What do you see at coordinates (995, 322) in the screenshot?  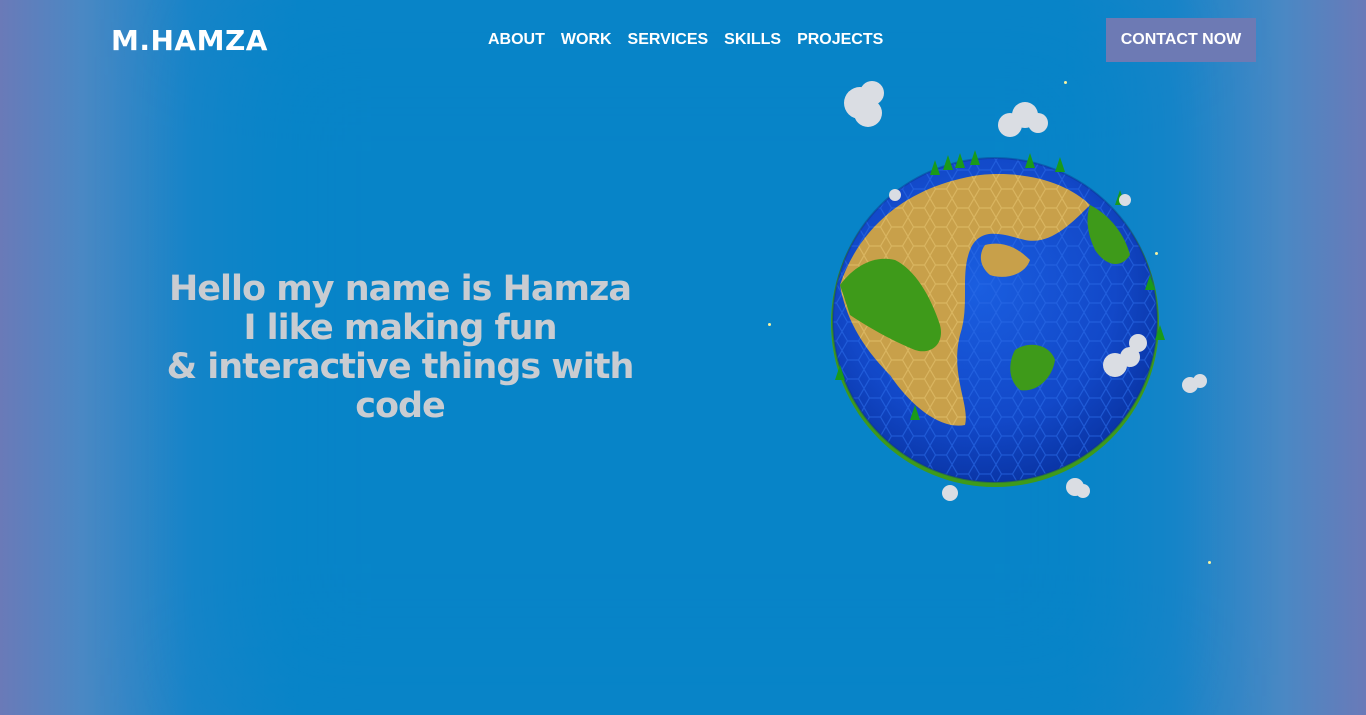 I see `planet-body` at bounding box center [995, 322].